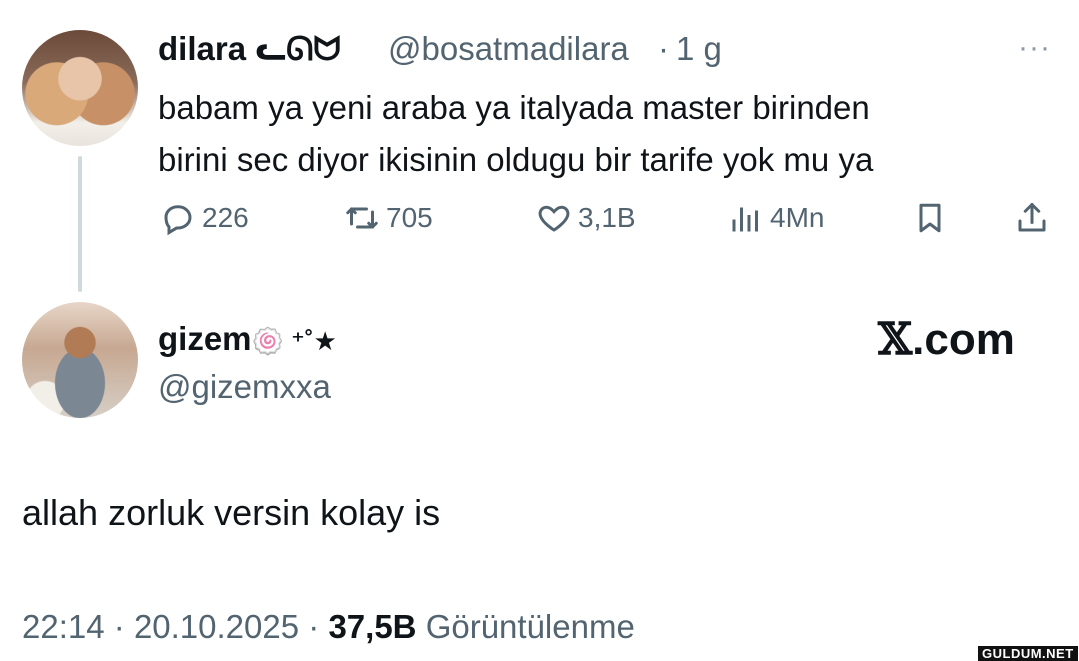 The height and width of the screenshot is (661, 1079). I want to click on watermark: GULDUM.NET, so click(1028, 653).